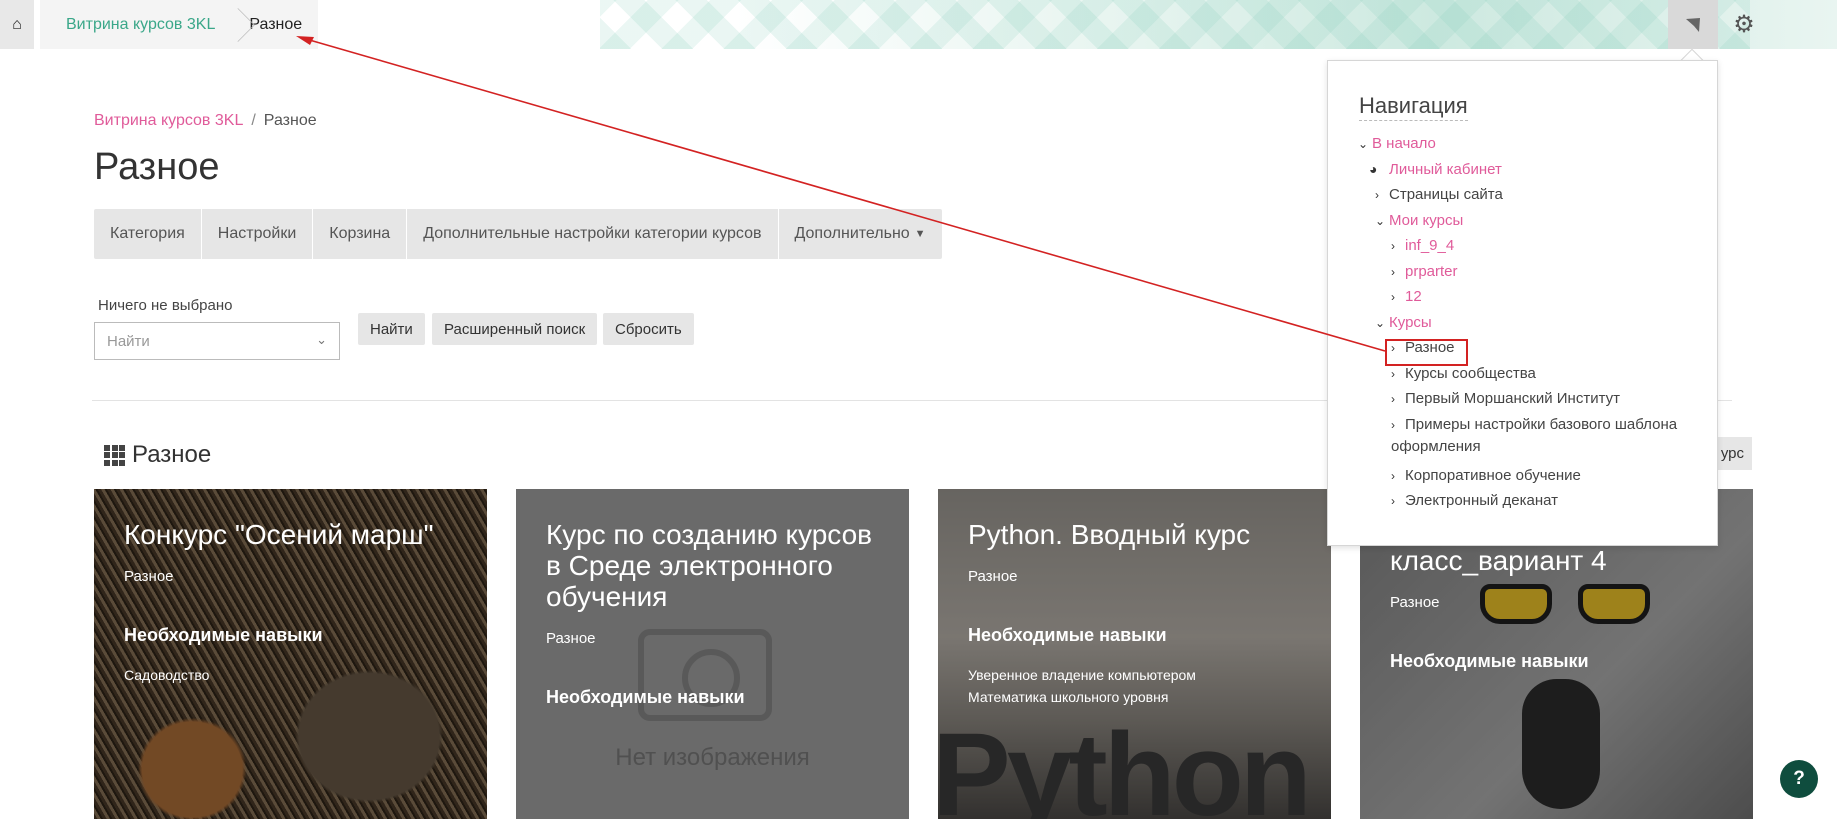 The width and height of the screenshot is (1837, 819). What do you see at coordinates (1512, 398) in the screenshot?
I see `nav-item-label: Первый Моршанский Институт` at bounding box center [1512, 398].